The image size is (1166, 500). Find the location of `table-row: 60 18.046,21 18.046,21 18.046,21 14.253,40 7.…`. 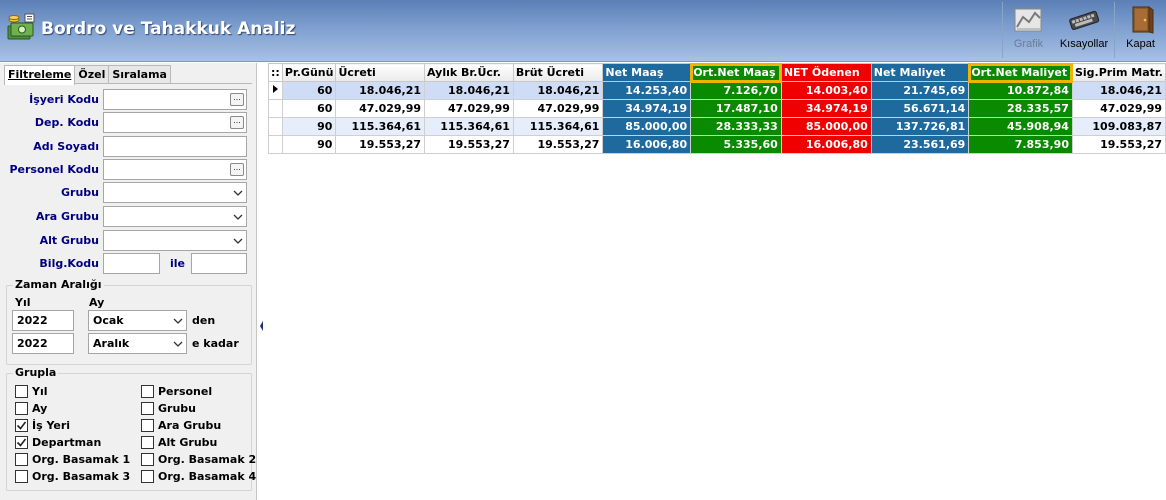

table-row: 60 18.046,21 18.046,21 18.046,21 14.253,40 7.… is located at coordinates (717, 90).